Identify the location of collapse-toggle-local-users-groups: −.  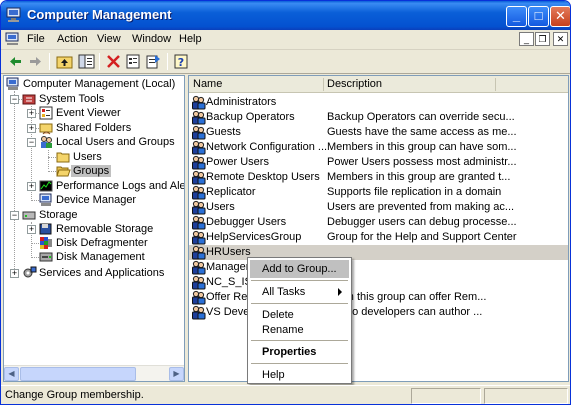
(31, 142).